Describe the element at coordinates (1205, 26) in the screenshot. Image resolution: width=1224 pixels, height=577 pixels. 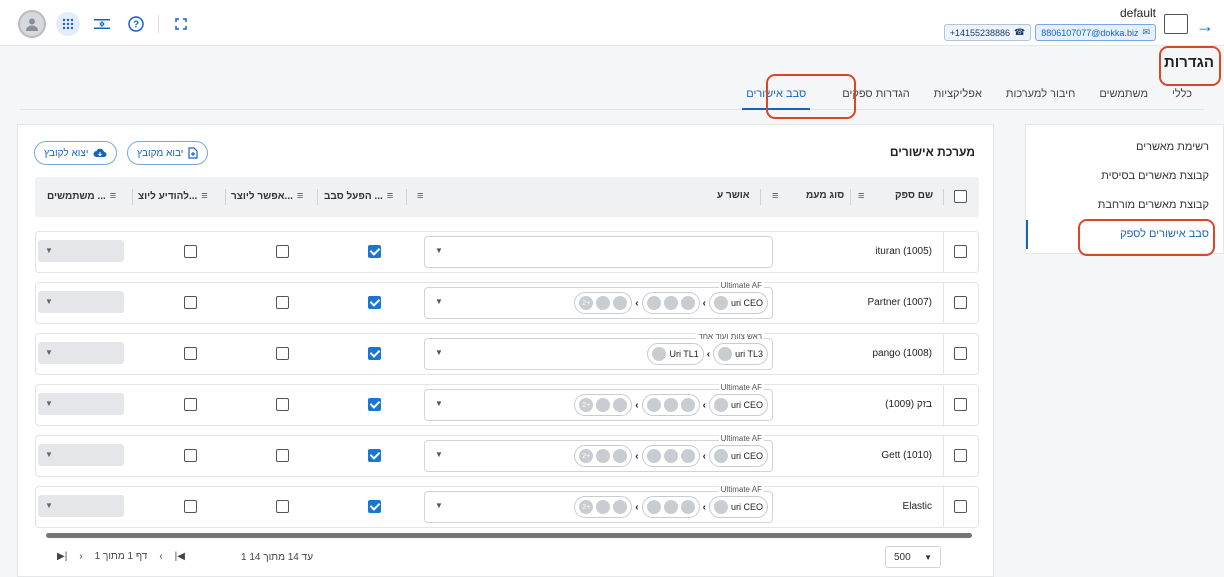
I see `logout-arrow-icon: →` at that location.